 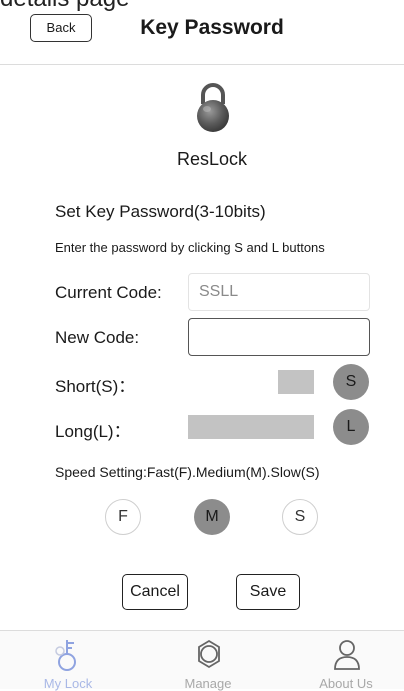 I want to click on tab-label: My Lock, so click(x=68, y=683).